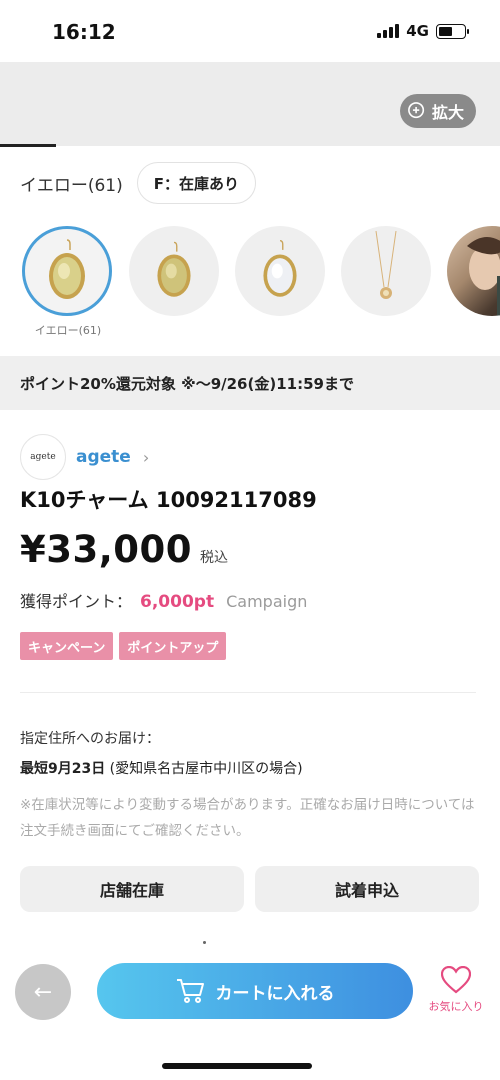 This screenshot has width=500, height=1080. I want to click on thumbnail-necklace, so click(386, 271).